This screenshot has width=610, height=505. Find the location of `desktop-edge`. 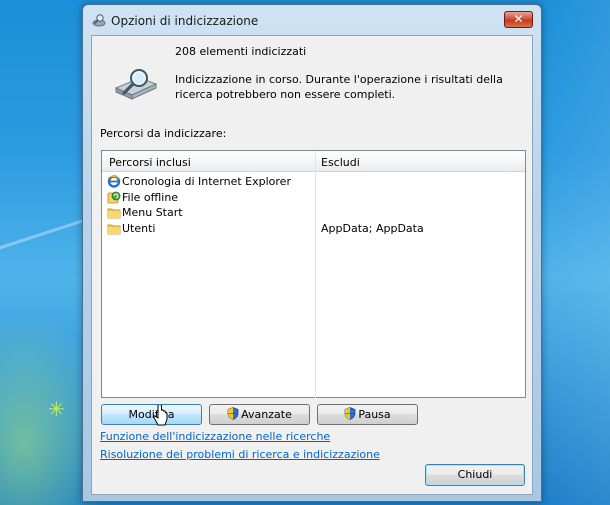

desktop-edge is located at coordinates (575, 252).